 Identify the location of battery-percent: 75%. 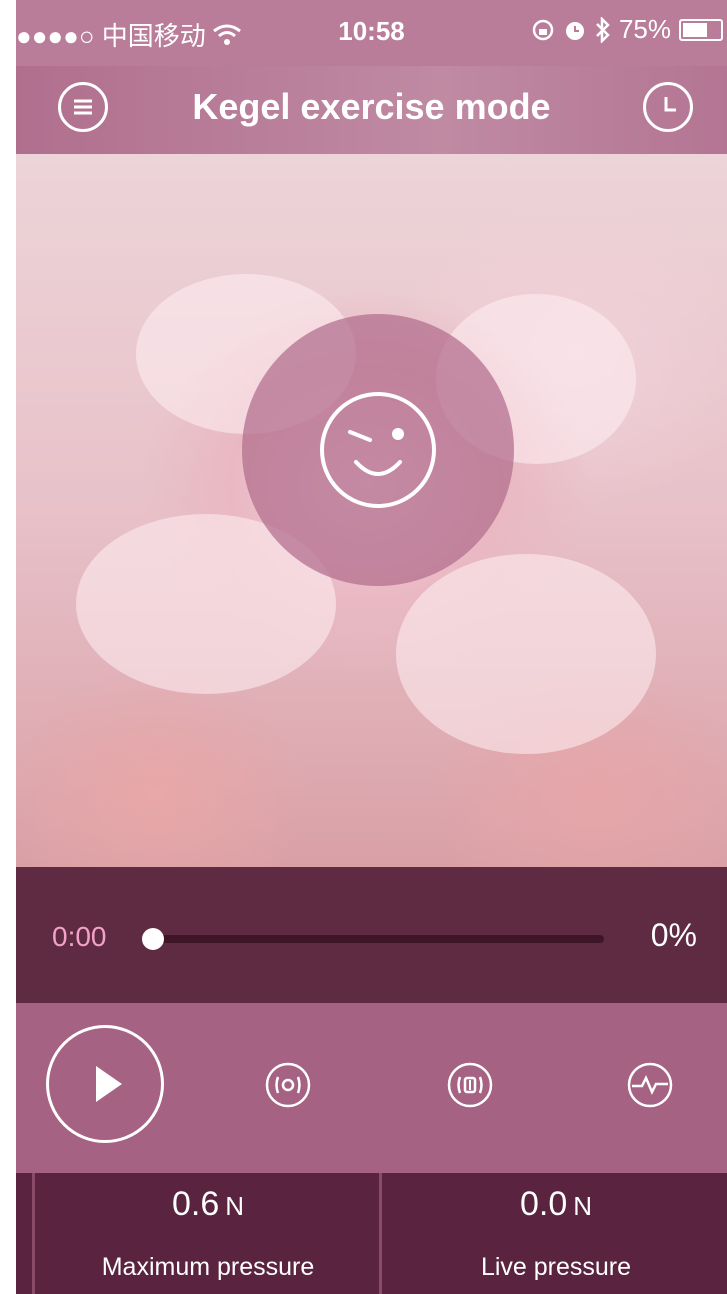
(644, 29).